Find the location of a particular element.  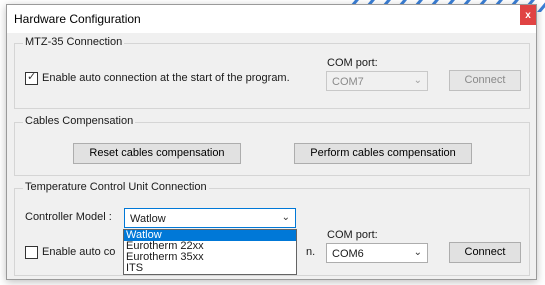

controller-model-dropdown-list: Watlow Eurotherm 22xx Eurotherm 35xx ITS is located at coordinates (210, 252).